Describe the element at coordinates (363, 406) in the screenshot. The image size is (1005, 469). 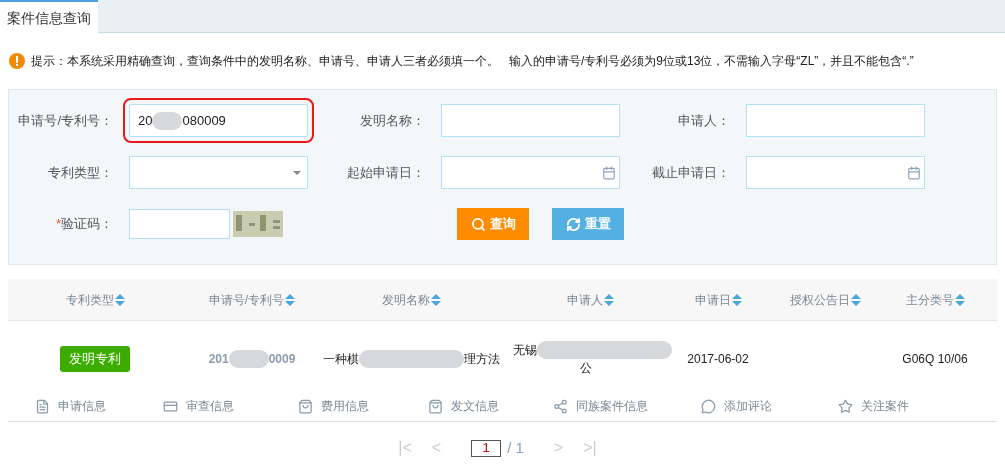
I see `action-link: 费用信息` at that location.